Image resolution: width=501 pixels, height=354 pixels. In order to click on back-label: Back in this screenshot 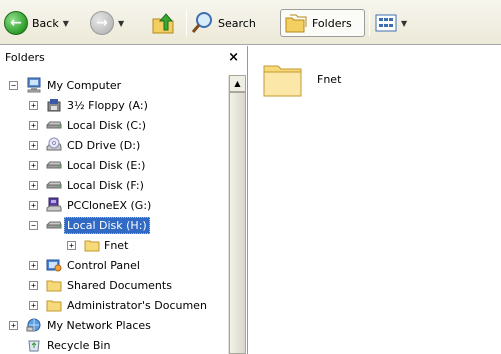, I will do `click(45, 23)`.